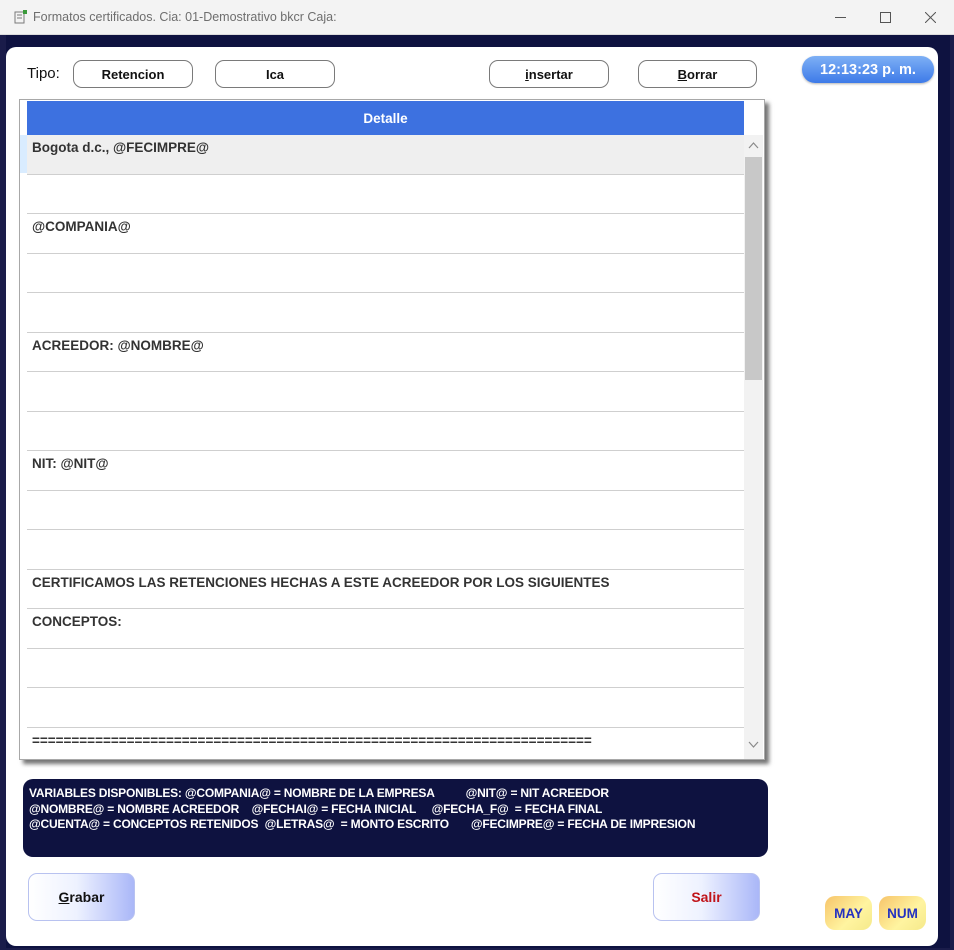  I want to click on insertar-label: nsertar, so click(550, 74).